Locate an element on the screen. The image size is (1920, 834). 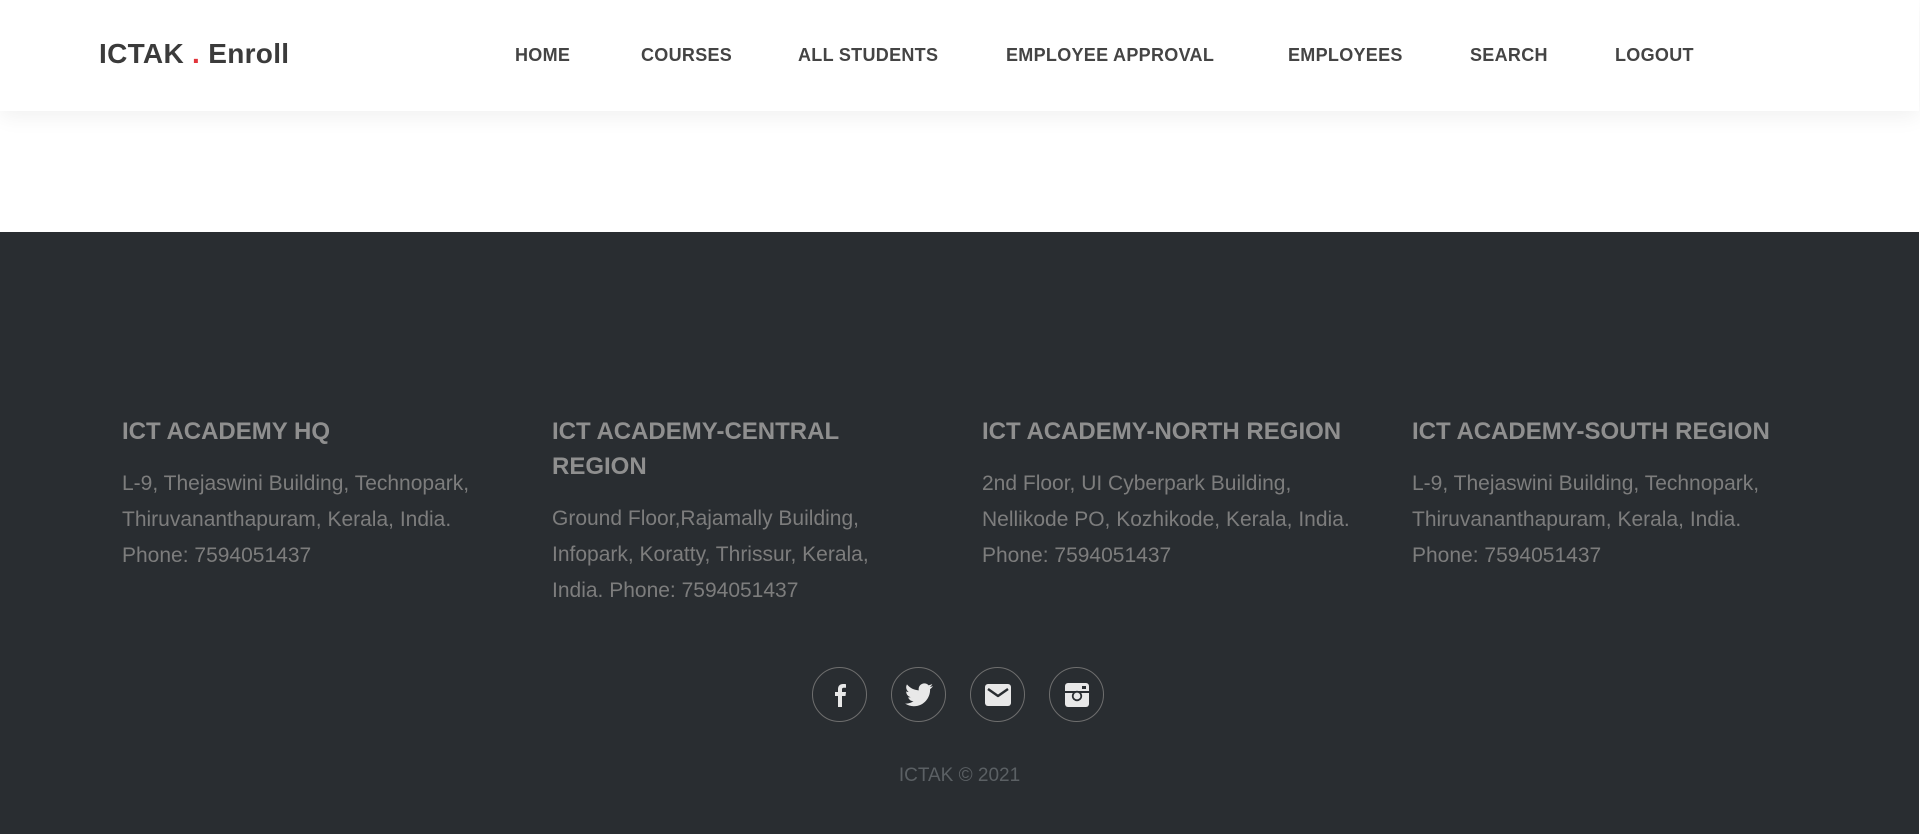
twitter-icon is located at coordinates (918, 694).